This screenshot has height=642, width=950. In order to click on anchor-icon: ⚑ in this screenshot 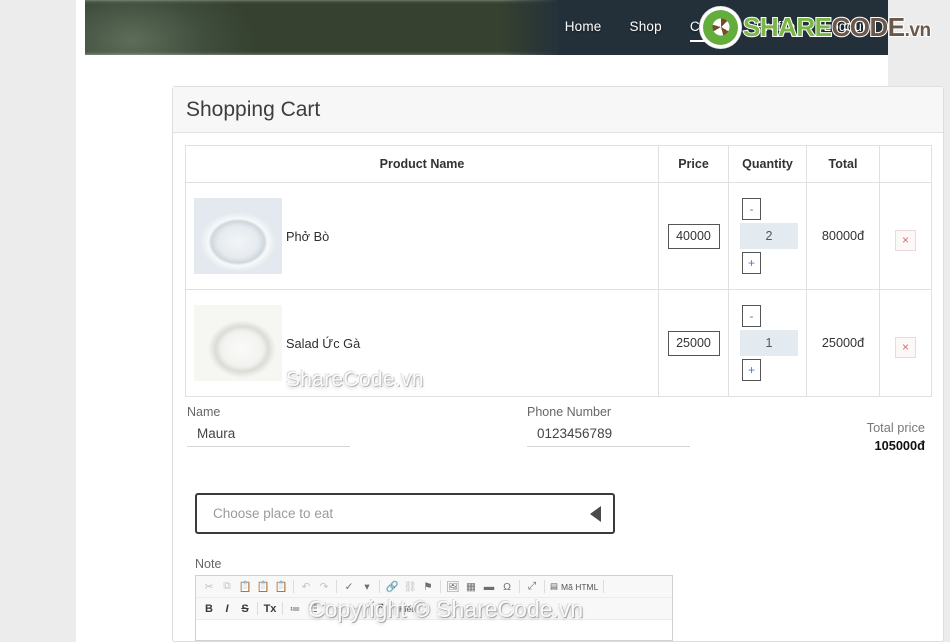, I will do `click(428, 587)`.